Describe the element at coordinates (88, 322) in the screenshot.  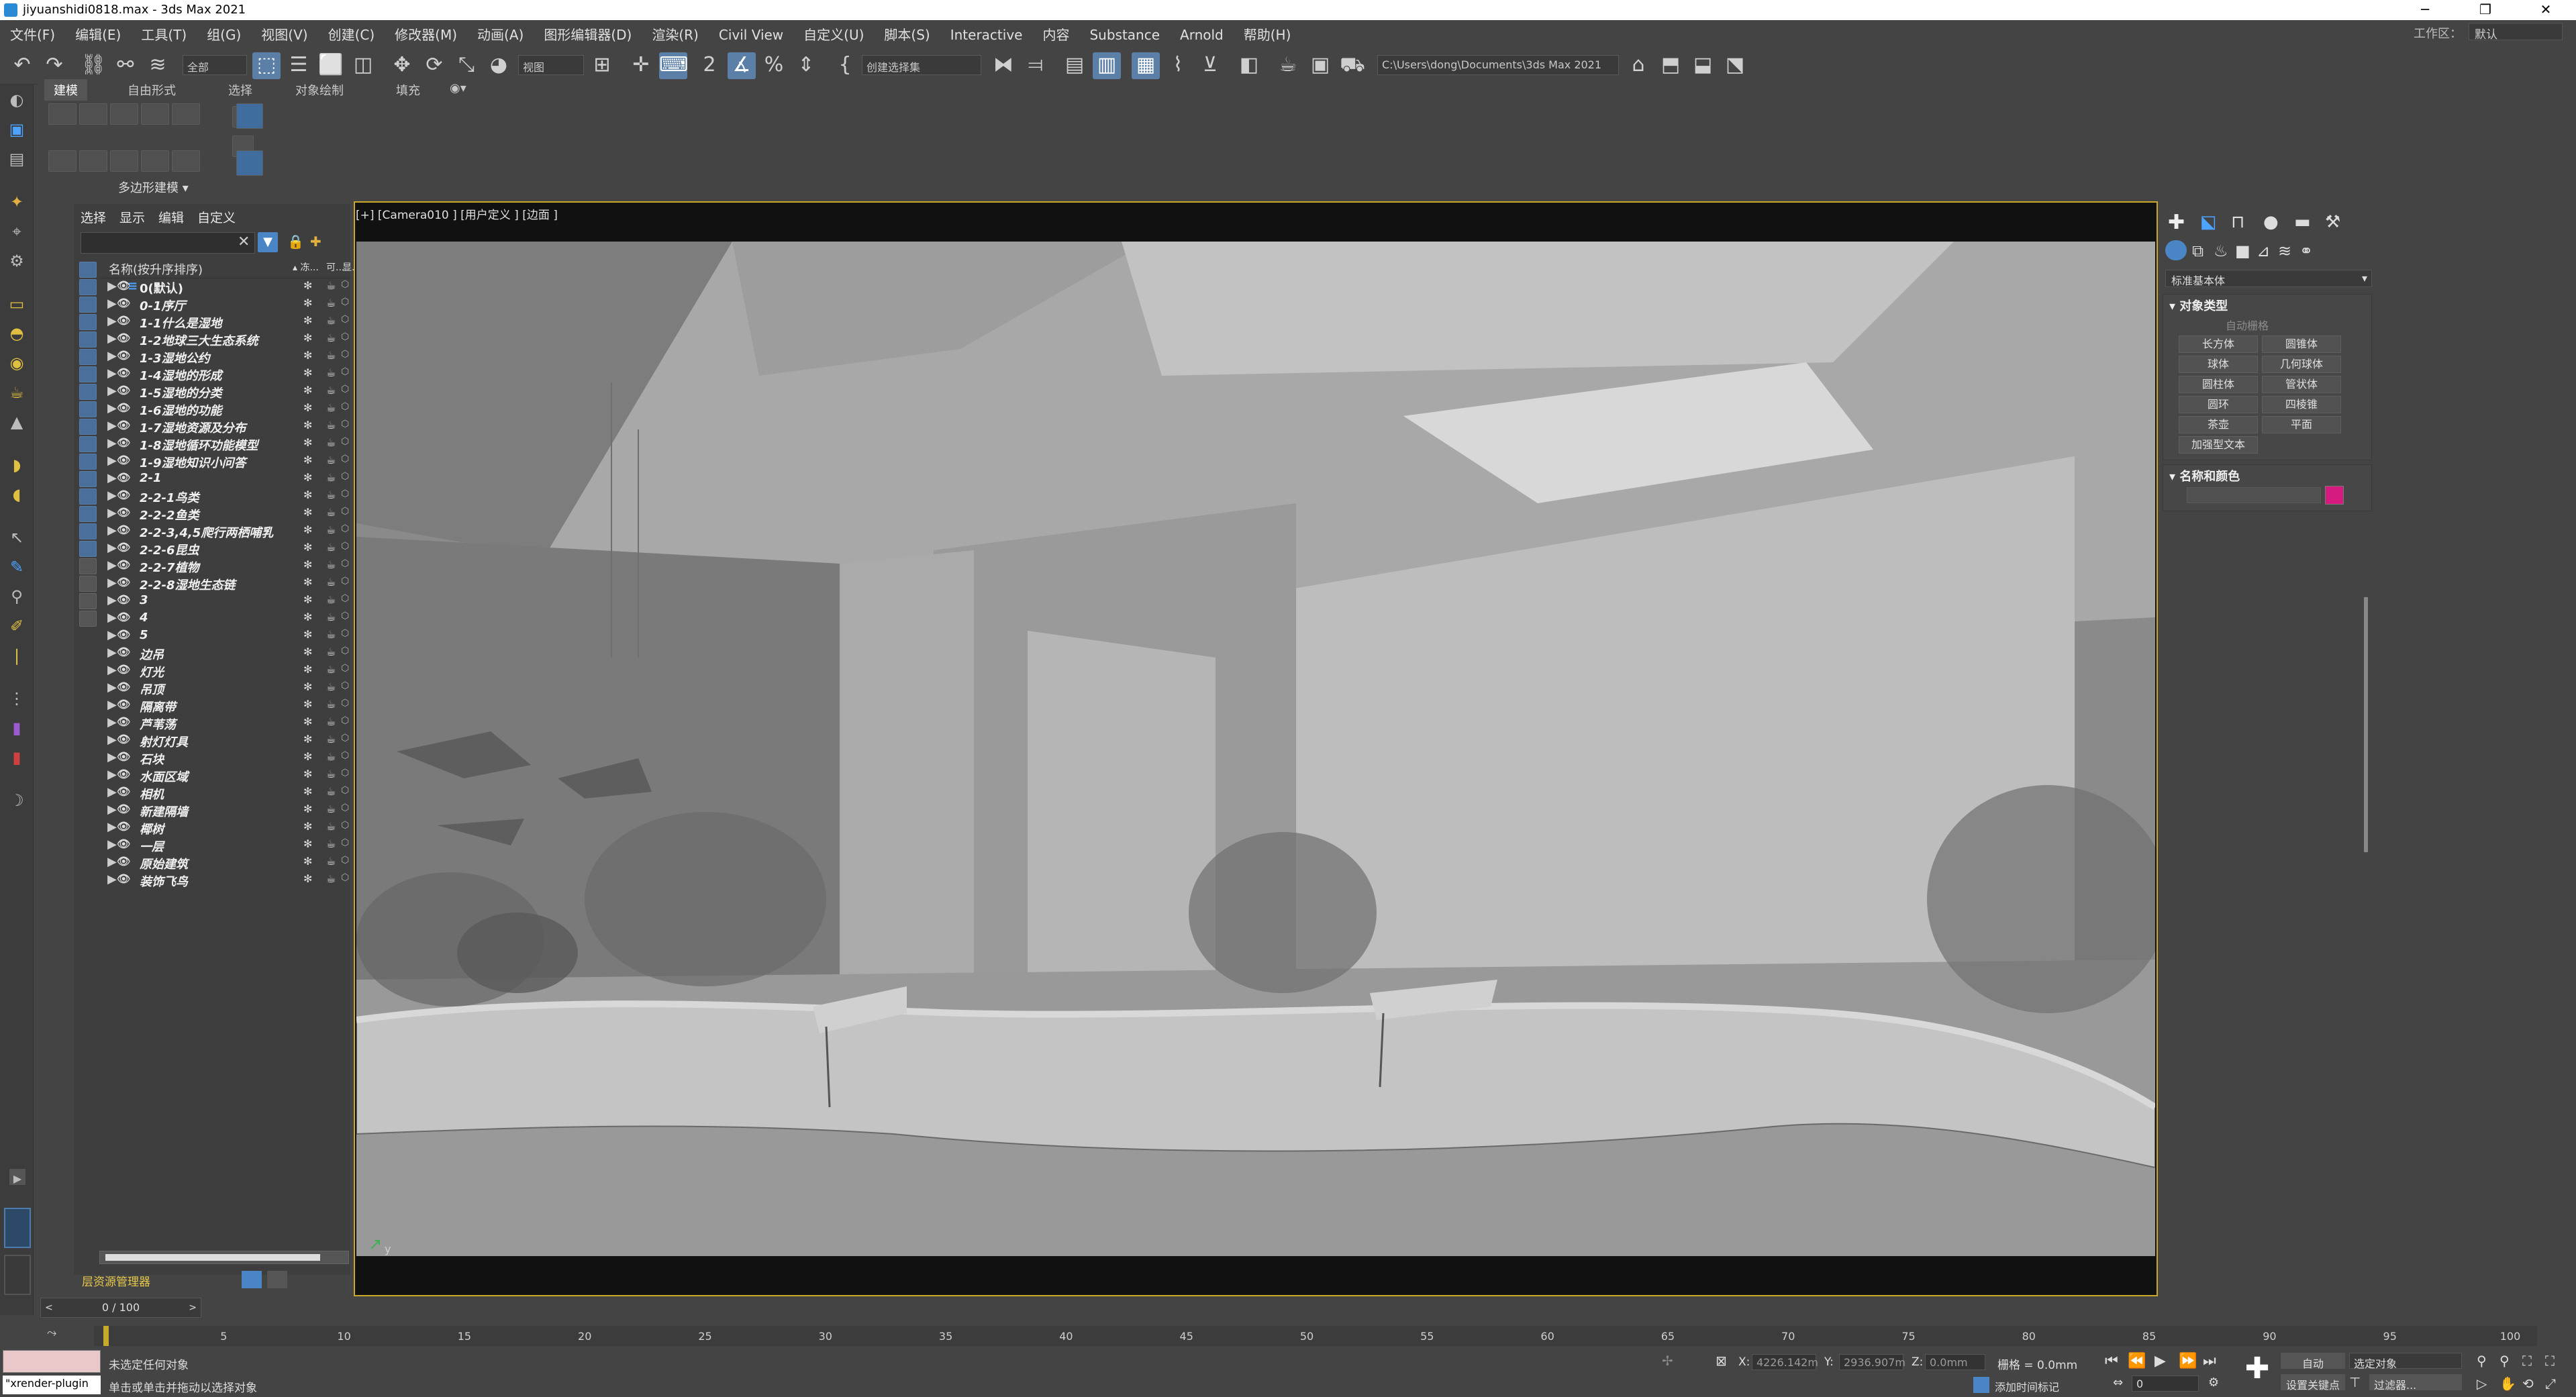
I see `display-cameras-icon` at that location.